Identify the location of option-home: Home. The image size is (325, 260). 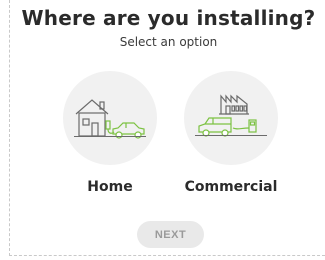
(110, 133).